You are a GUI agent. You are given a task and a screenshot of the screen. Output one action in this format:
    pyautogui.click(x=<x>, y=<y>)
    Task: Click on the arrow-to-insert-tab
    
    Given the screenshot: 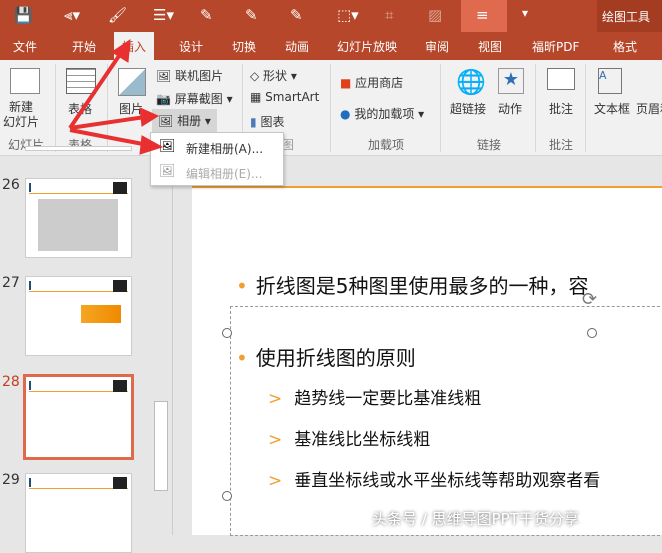 What is the action you would take?
    pyautogui.click(x=96, y=89)
    